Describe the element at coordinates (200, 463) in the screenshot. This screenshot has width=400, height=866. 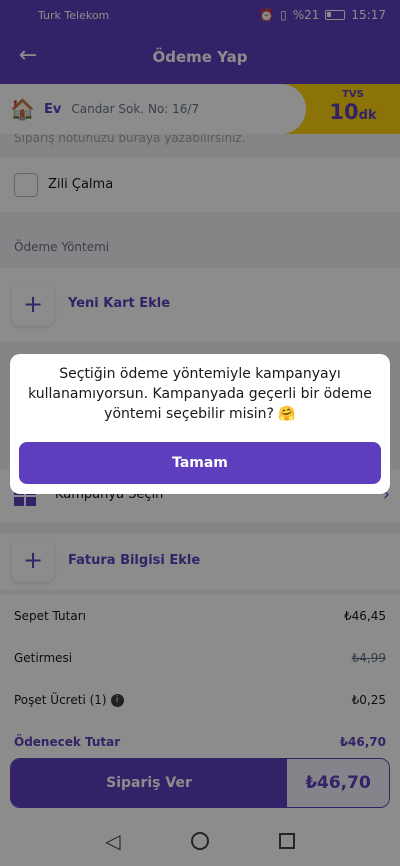
I see `ok-button: Tamam` at that location.